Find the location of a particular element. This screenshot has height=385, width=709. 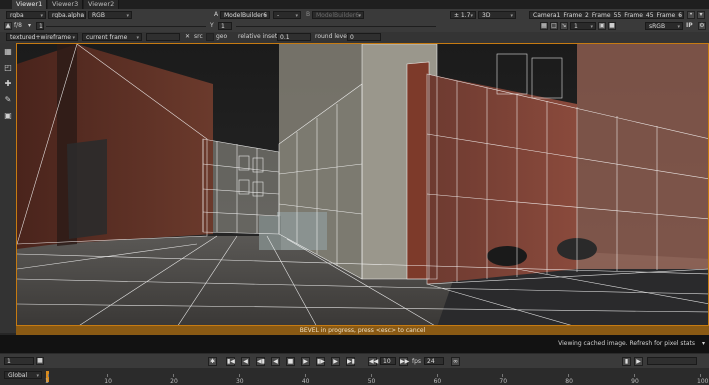

round-level-label: round level is located at coordinates (332, 36).